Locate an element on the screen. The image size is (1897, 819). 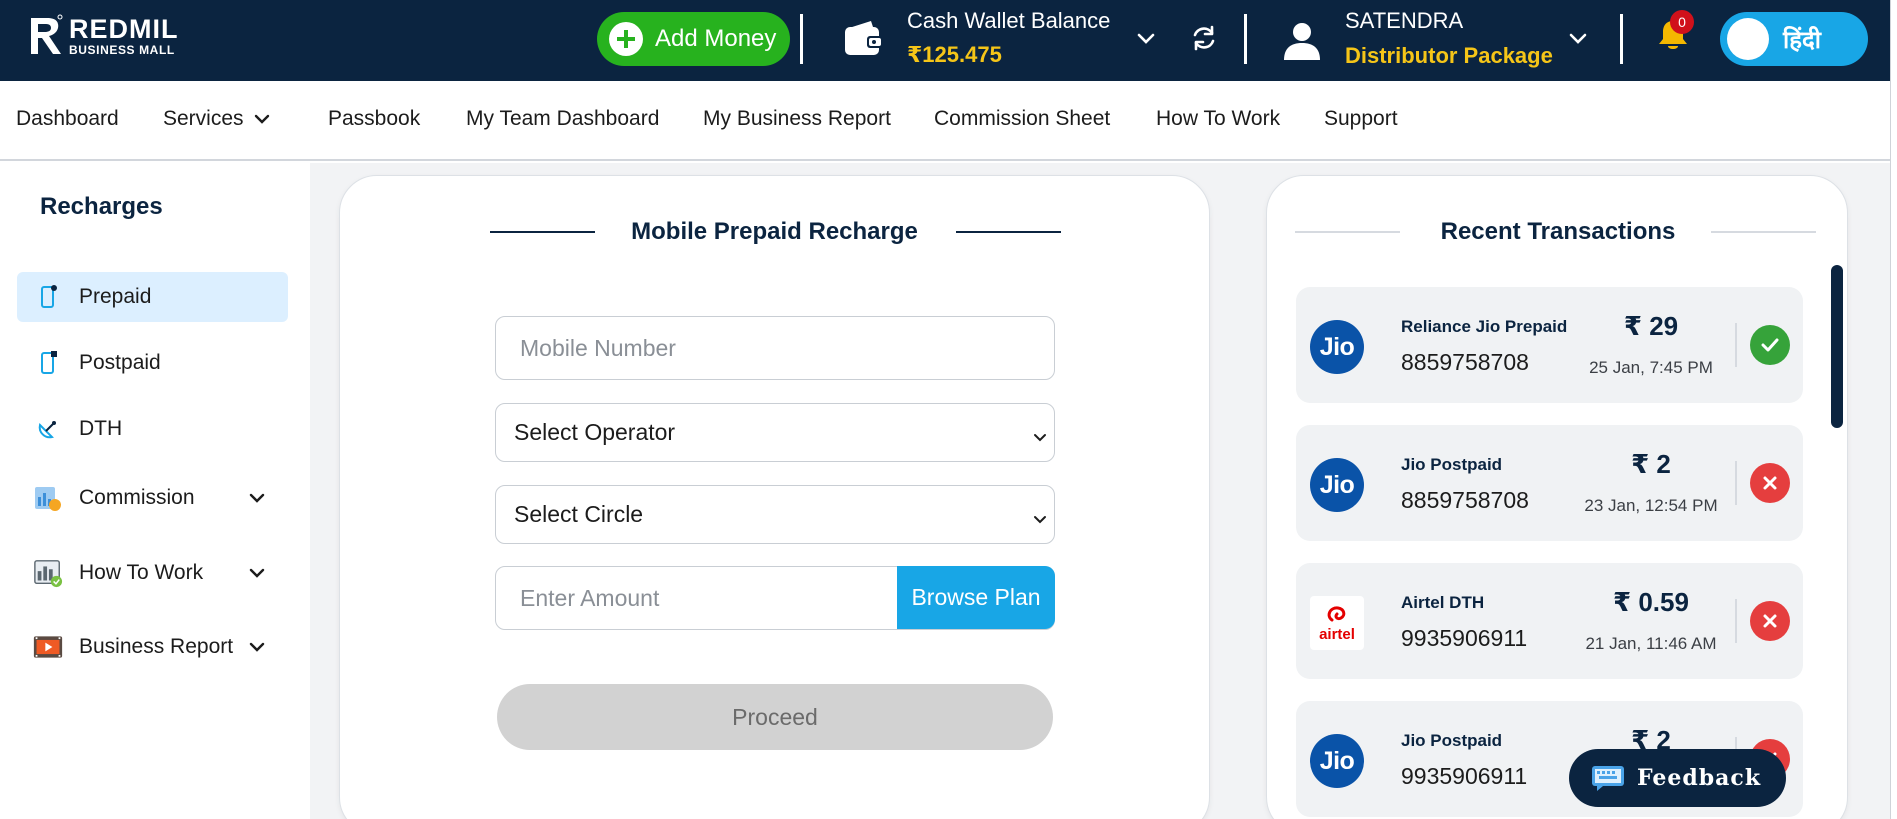
user-avatar-icon is located at coordinates (1302, 41).